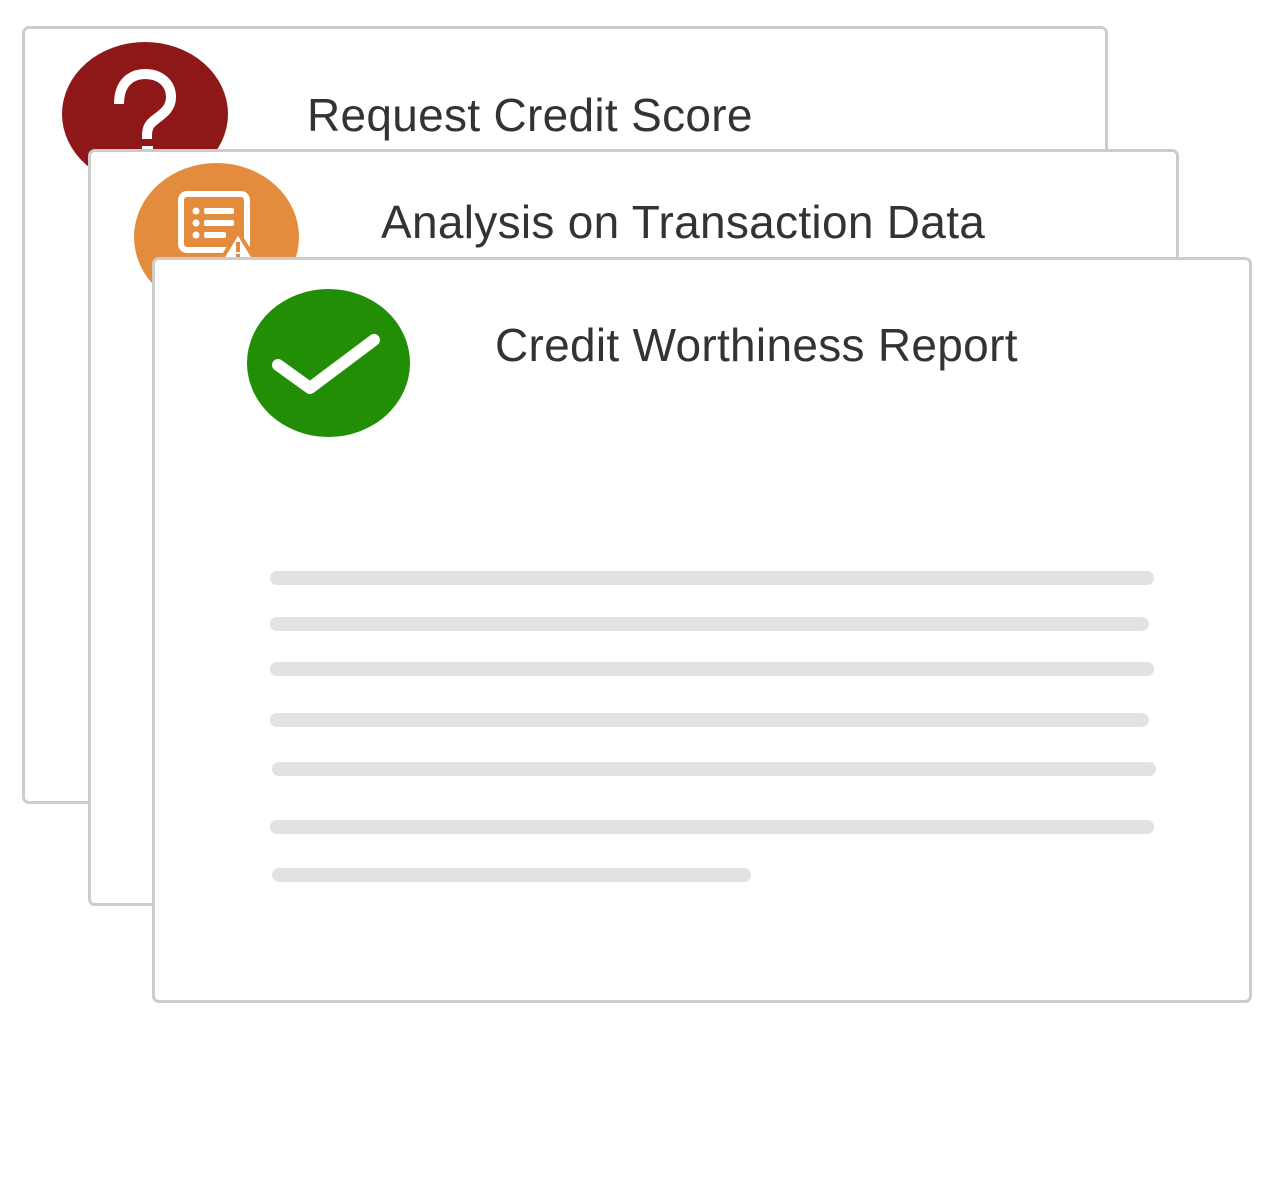  I want to click on checkmark-badge, so click(328, 363).